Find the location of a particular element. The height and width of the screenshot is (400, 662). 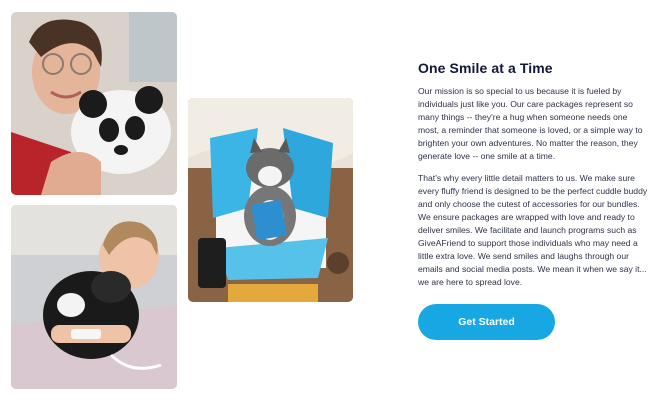

photo-child-hugging-panda-plush is located at coordinates (94, 297).